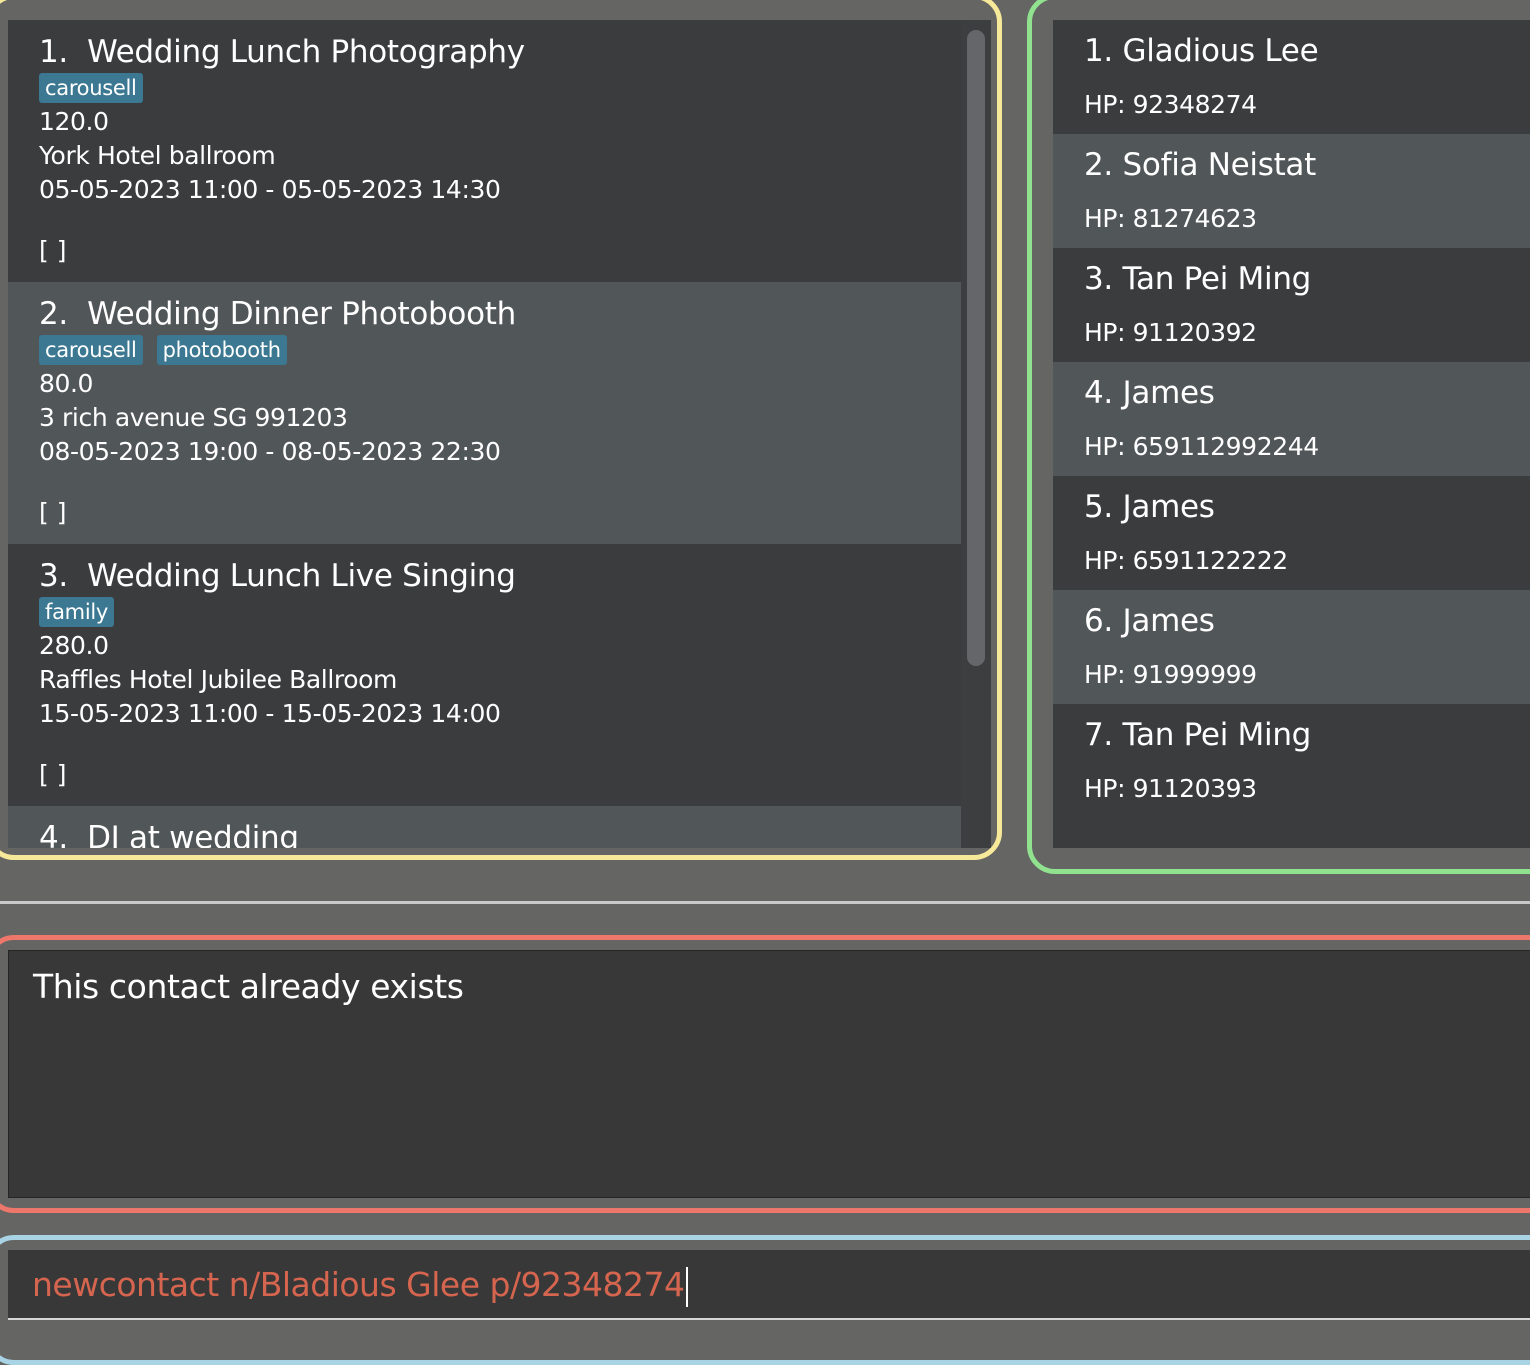 This screenshot has width=1530, height=1365. I want to click on event-card: 4. DJ at wedding, so click(484, 827).